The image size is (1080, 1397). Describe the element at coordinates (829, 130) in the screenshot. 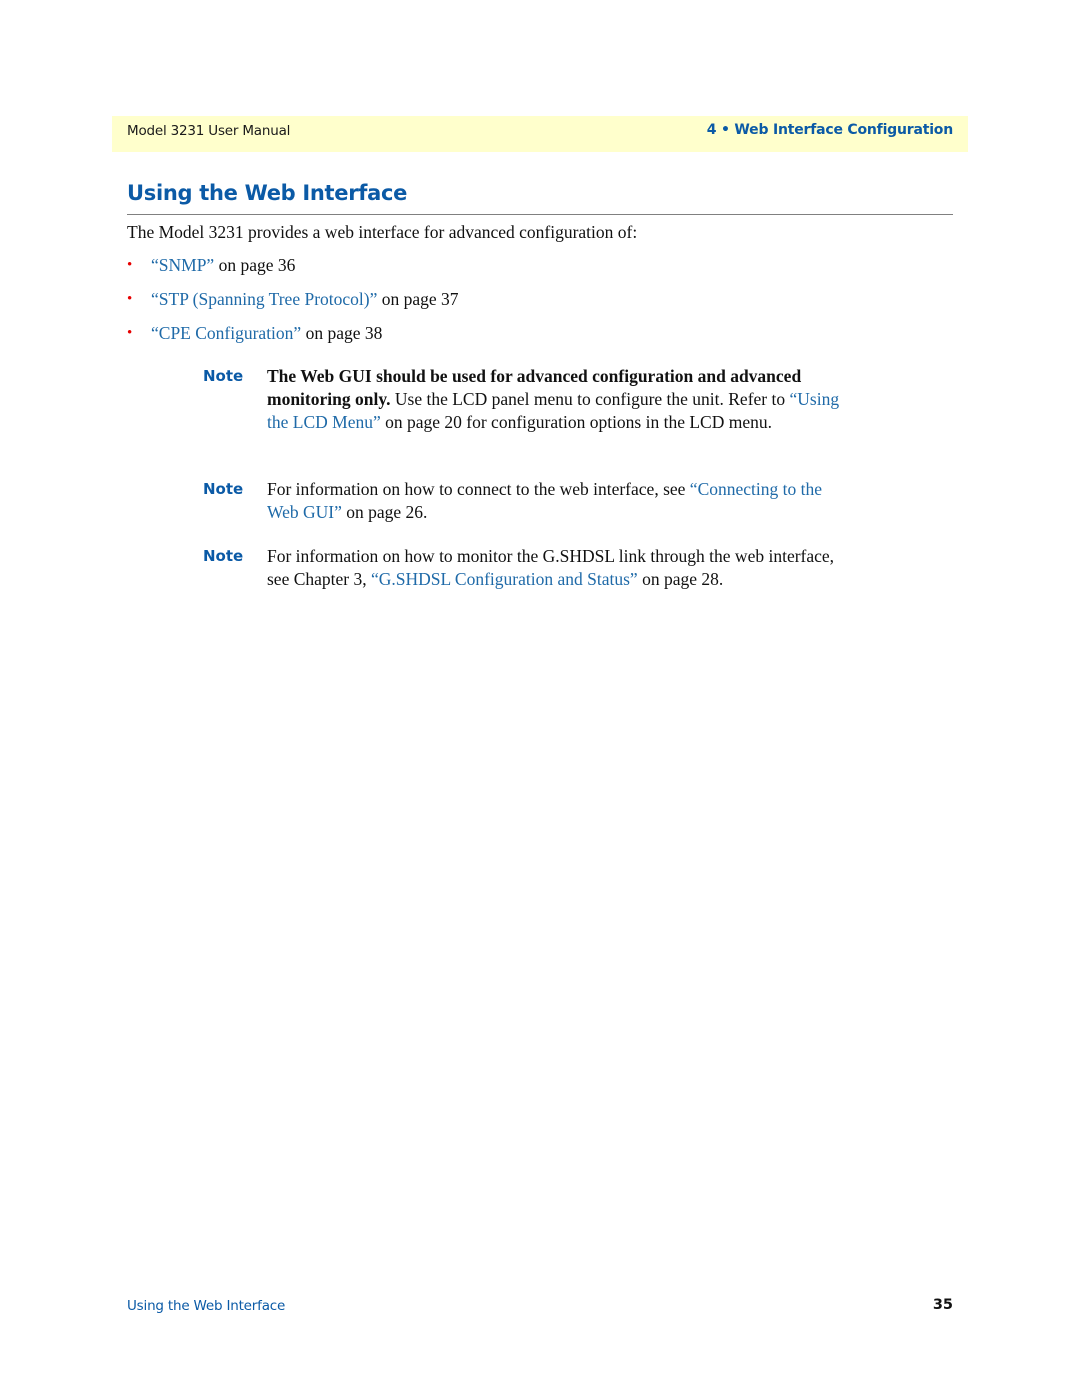

I see `chapter-title: 4 • Web Interface Configuration` at that location.